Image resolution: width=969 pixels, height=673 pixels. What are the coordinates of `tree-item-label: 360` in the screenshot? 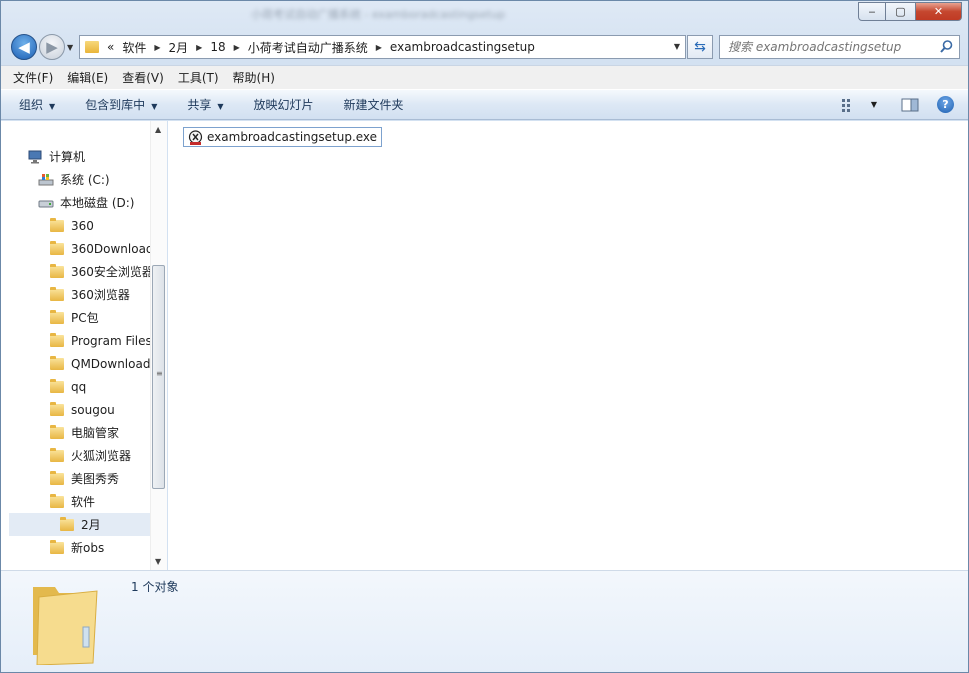 It's located at (82, 225).